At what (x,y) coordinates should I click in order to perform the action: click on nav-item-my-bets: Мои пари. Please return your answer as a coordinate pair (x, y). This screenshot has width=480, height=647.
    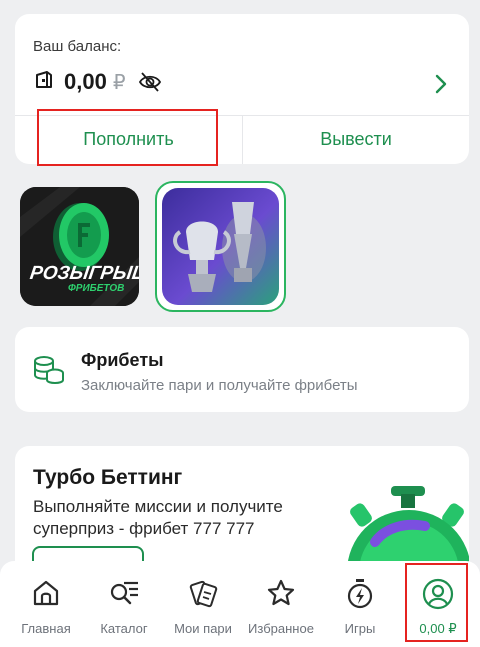
    Looking at the image, I should click on (203, 604).